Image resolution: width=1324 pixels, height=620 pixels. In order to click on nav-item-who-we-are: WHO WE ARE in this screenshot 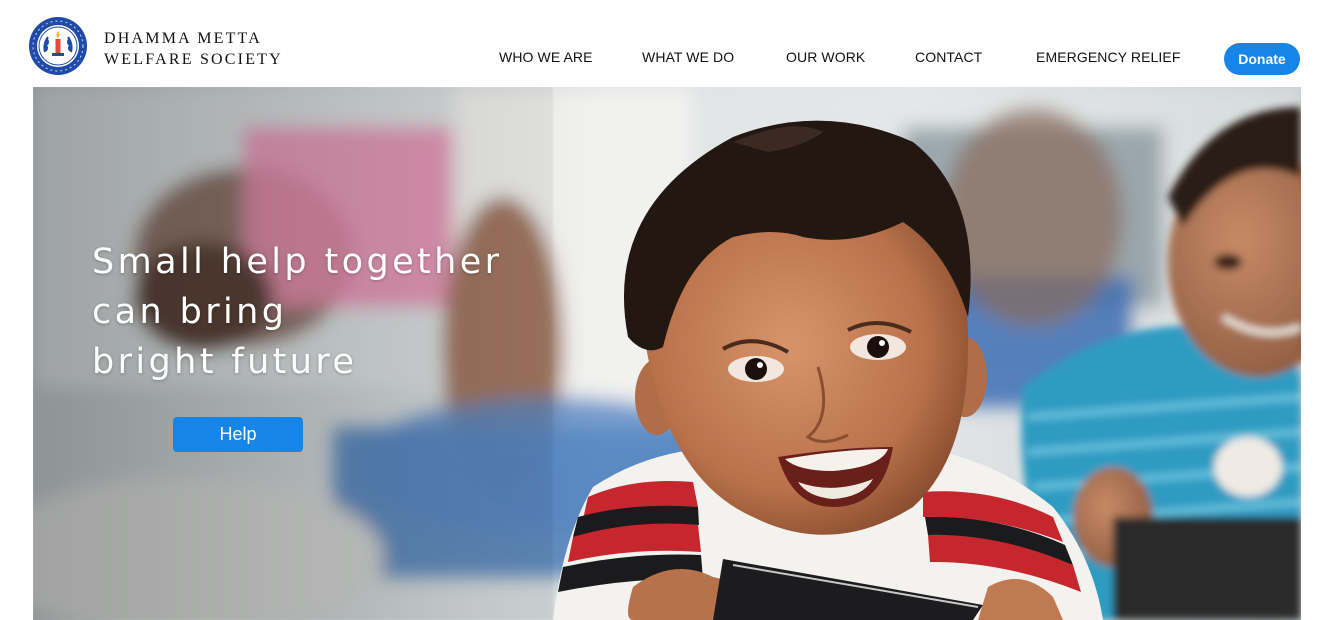, I will do `click(546, 57)`.